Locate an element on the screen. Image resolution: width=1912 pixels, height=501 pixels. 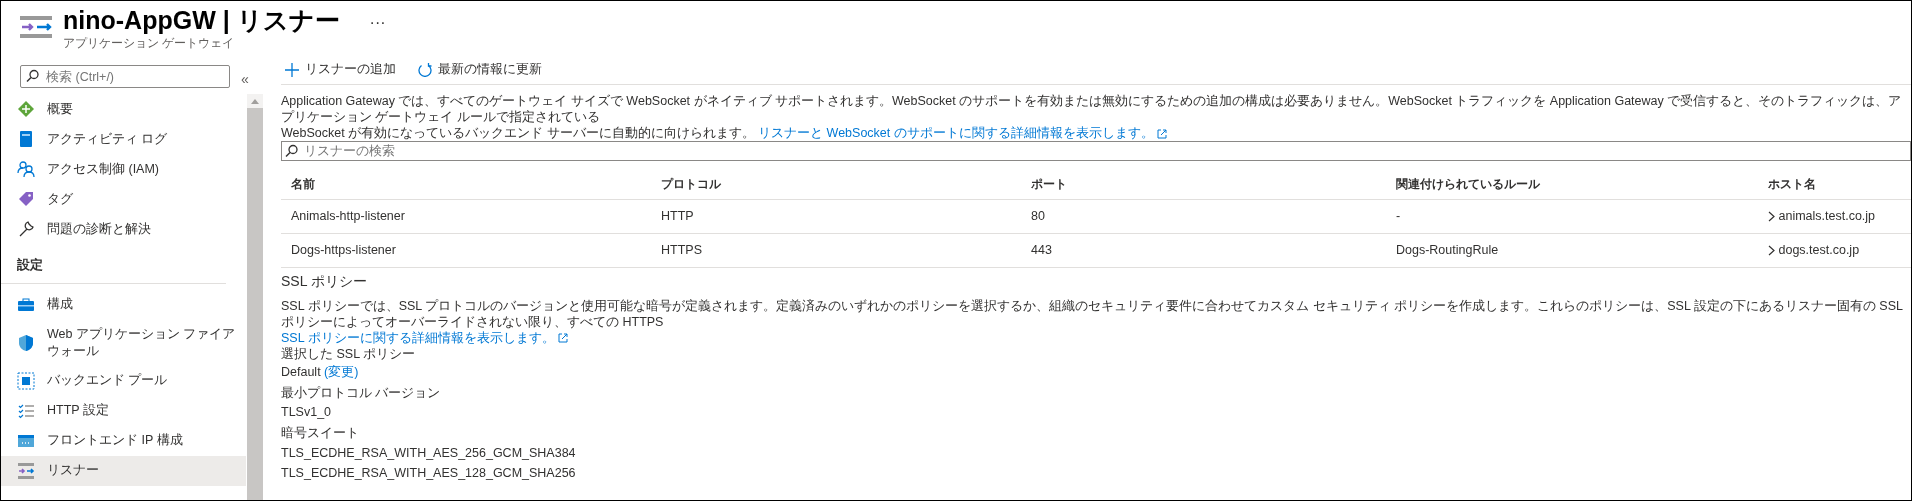
refresh-icon is located at coordinates (425, 70).